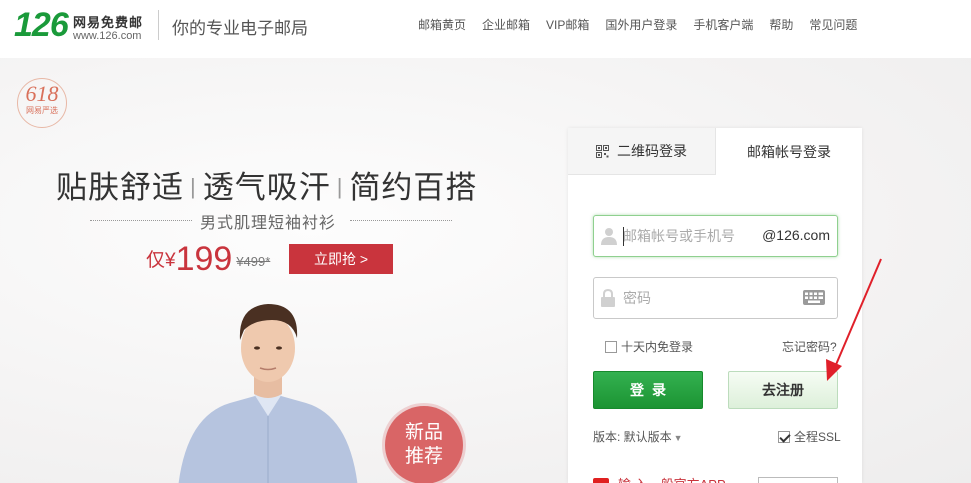 The height and width of the screenshot is (483, 971). What do you see at coordinates (413, 187) in the screenshot?
I see `headline-part-3: 简约百搭` at bounding box center [413, 187].